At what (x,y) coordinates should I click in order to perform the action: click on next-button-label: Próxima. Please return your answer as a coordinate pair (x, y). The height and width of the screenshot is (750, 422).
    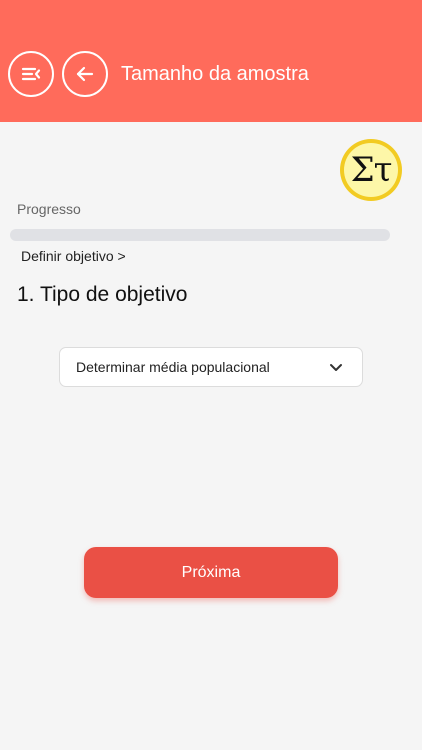
    Looking at the image, I should click on (211, 572).